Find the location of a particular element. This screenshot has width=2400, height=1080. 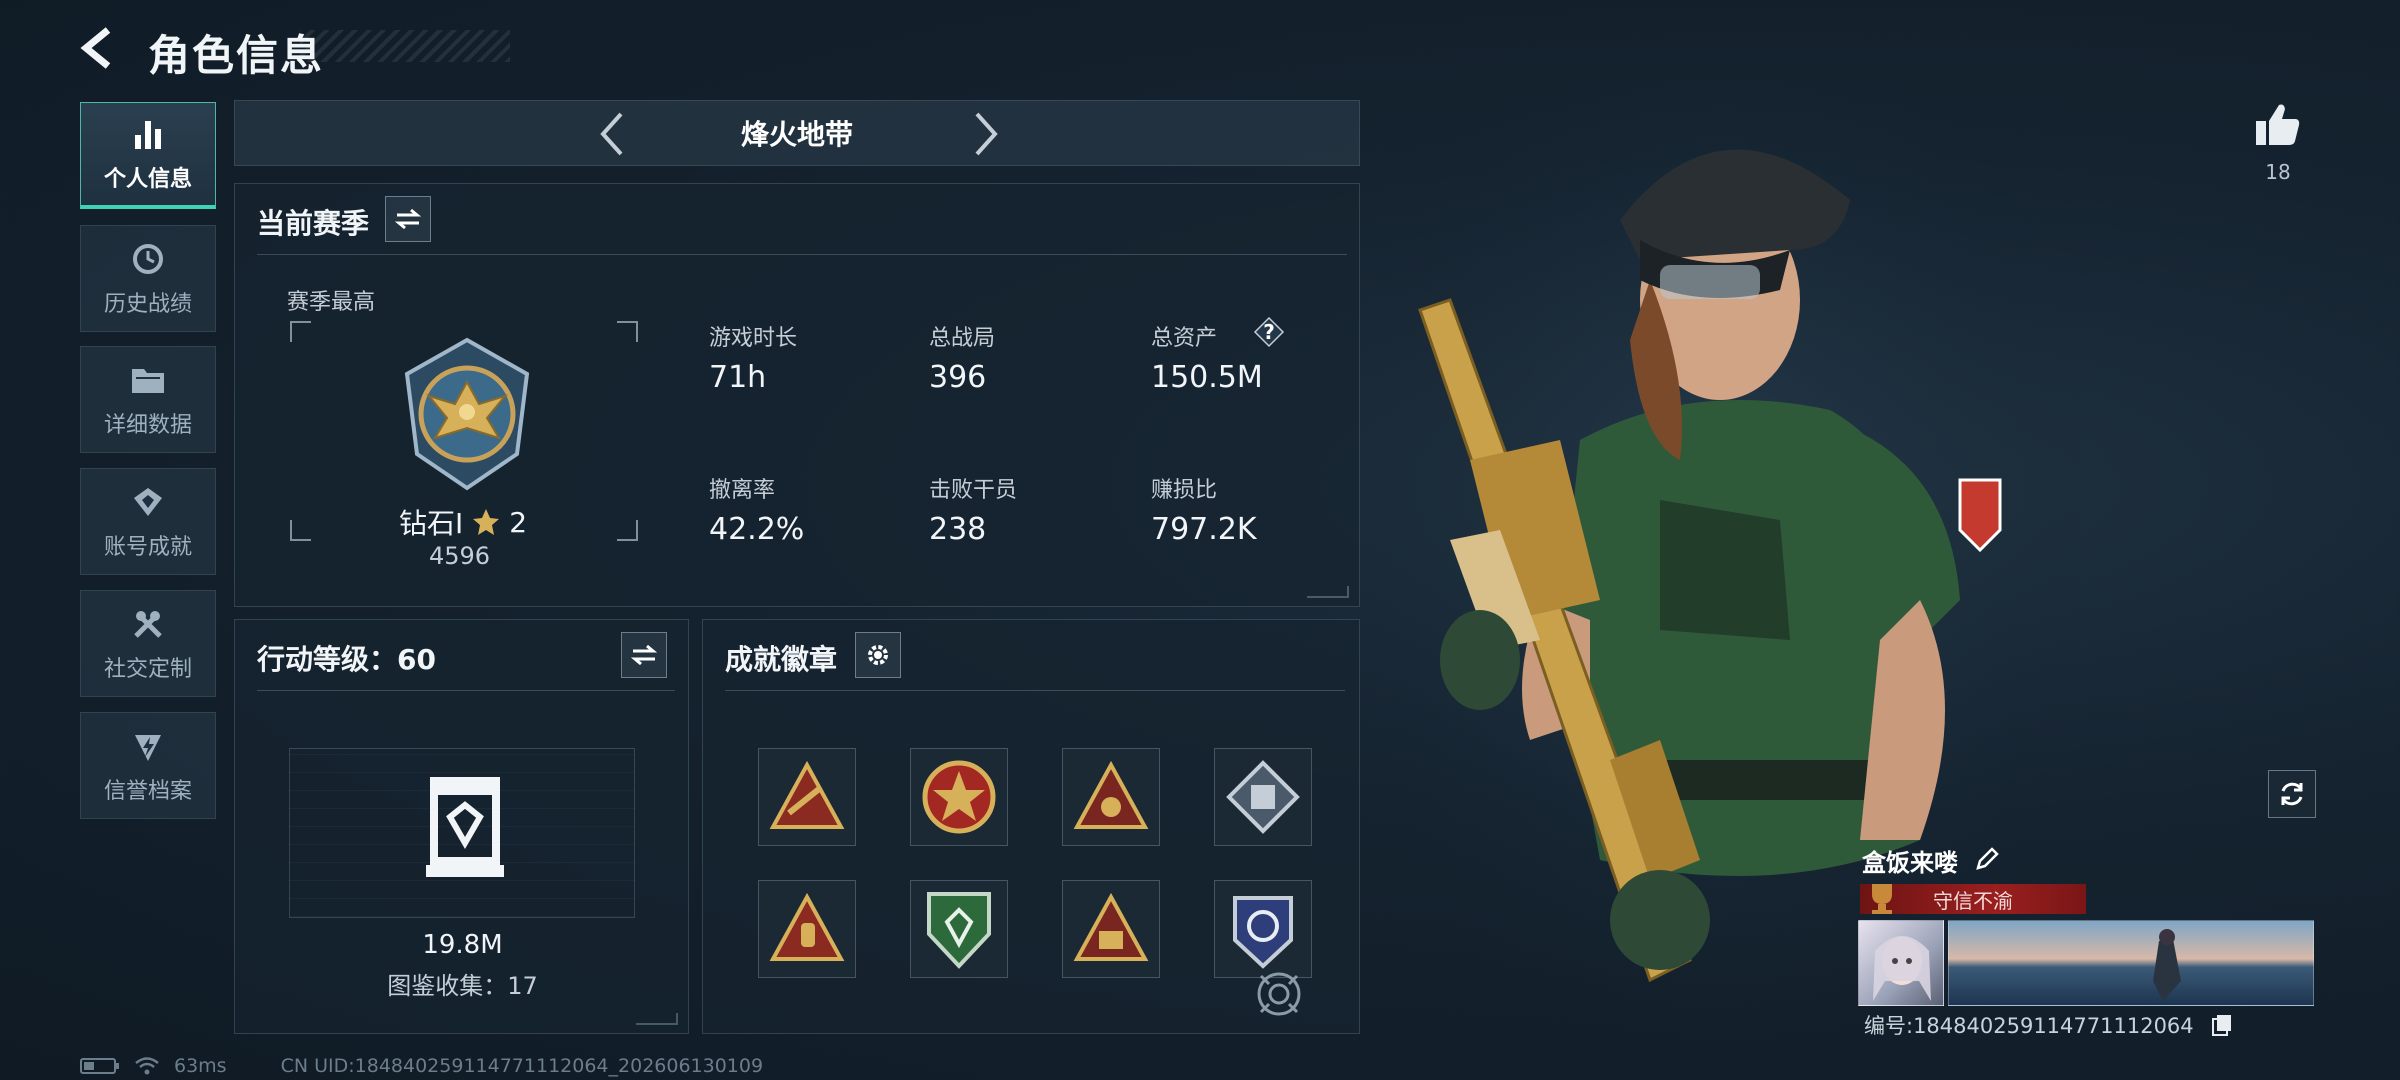

wrench-icon is located at coordinates (148, 624).